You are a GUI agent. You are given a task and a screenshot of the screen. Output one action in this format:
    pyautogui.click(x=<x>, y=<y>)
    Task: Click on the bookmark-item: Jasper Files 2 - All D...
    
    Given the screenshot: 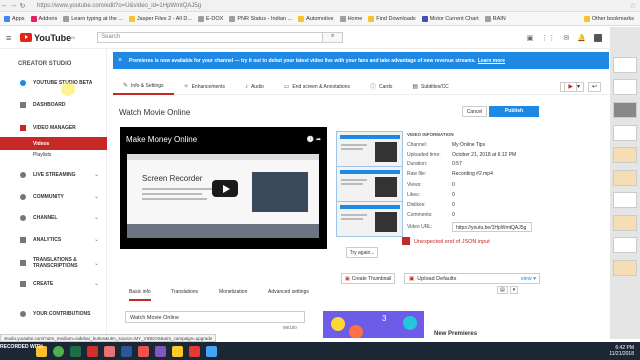 What is the action you would take?
    pyautogui.click(x=160, y=18)
    